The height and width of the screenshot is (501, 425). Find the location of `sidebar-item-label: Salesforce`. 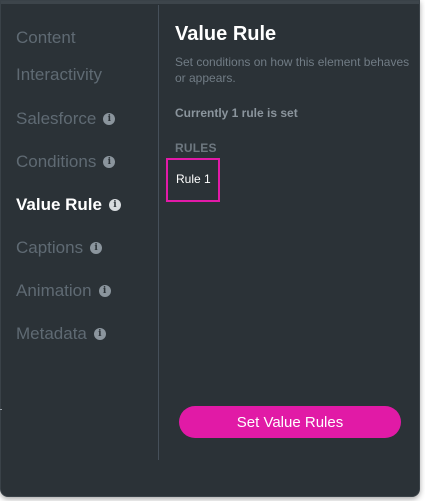

sidebar-item-label: Salesforce is located at coordinates (56, 118).